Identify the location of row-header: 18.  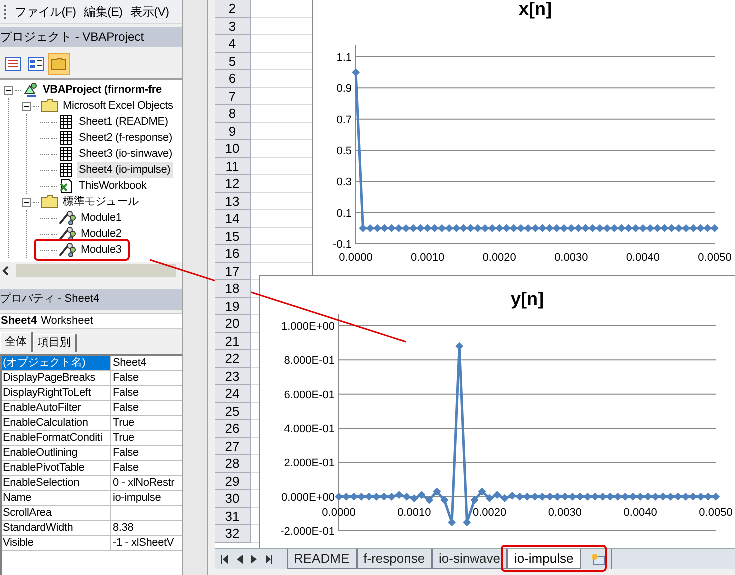
(233, 289).